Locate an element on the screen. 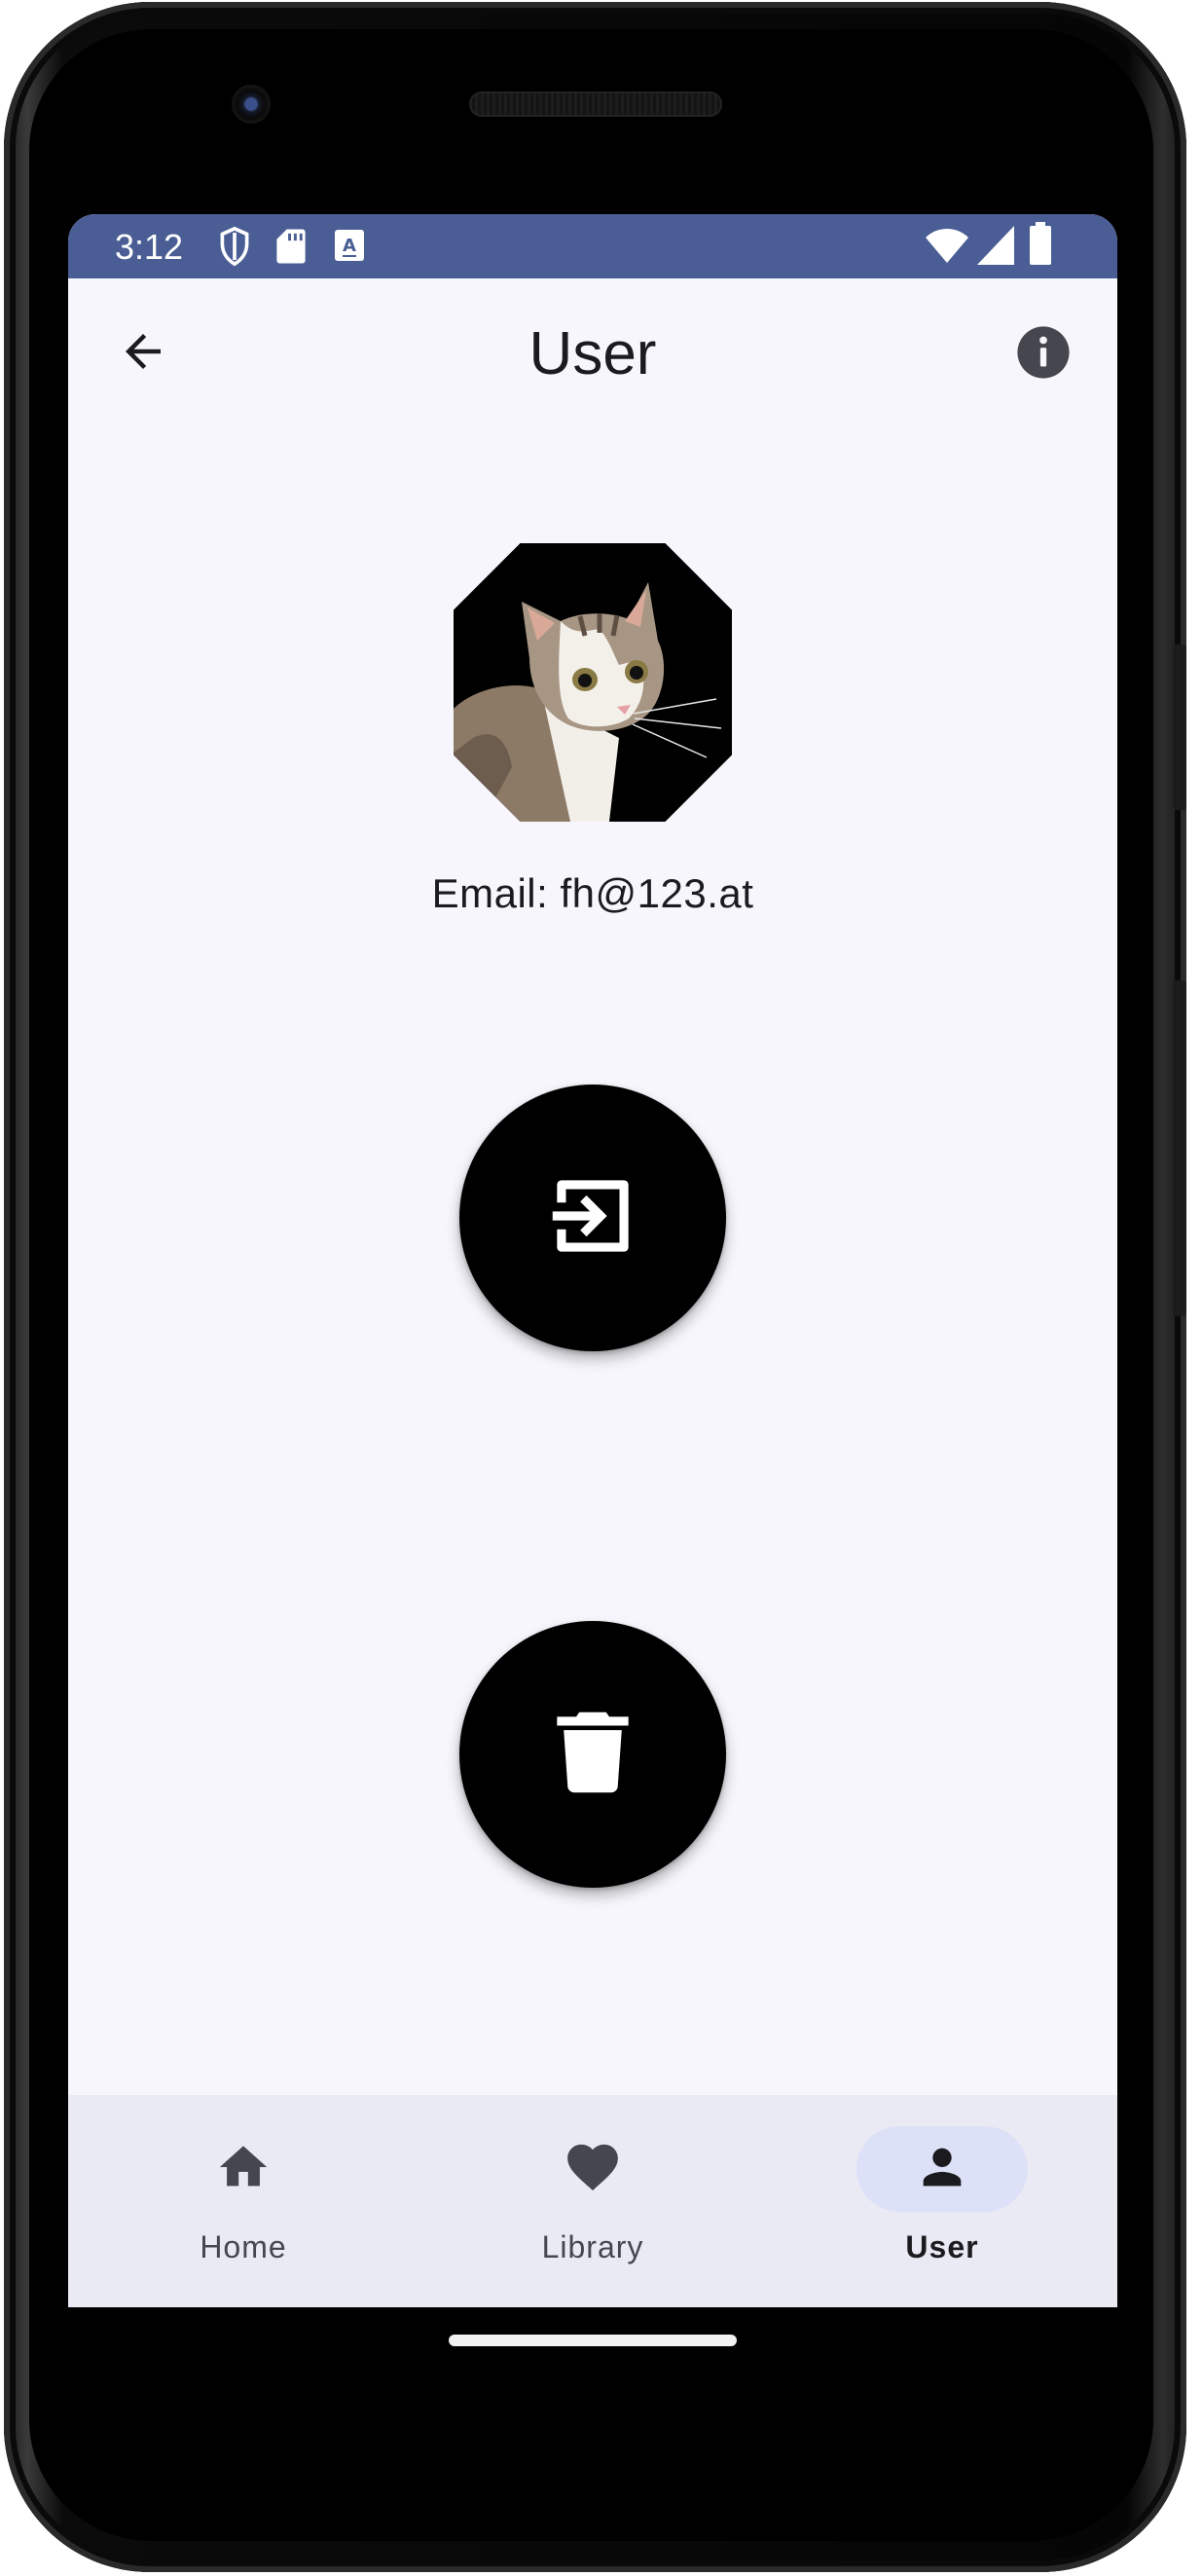 This screenshot has height=2576, width=1202. nav-label-library: Library is located at coordinates (592, 2246).